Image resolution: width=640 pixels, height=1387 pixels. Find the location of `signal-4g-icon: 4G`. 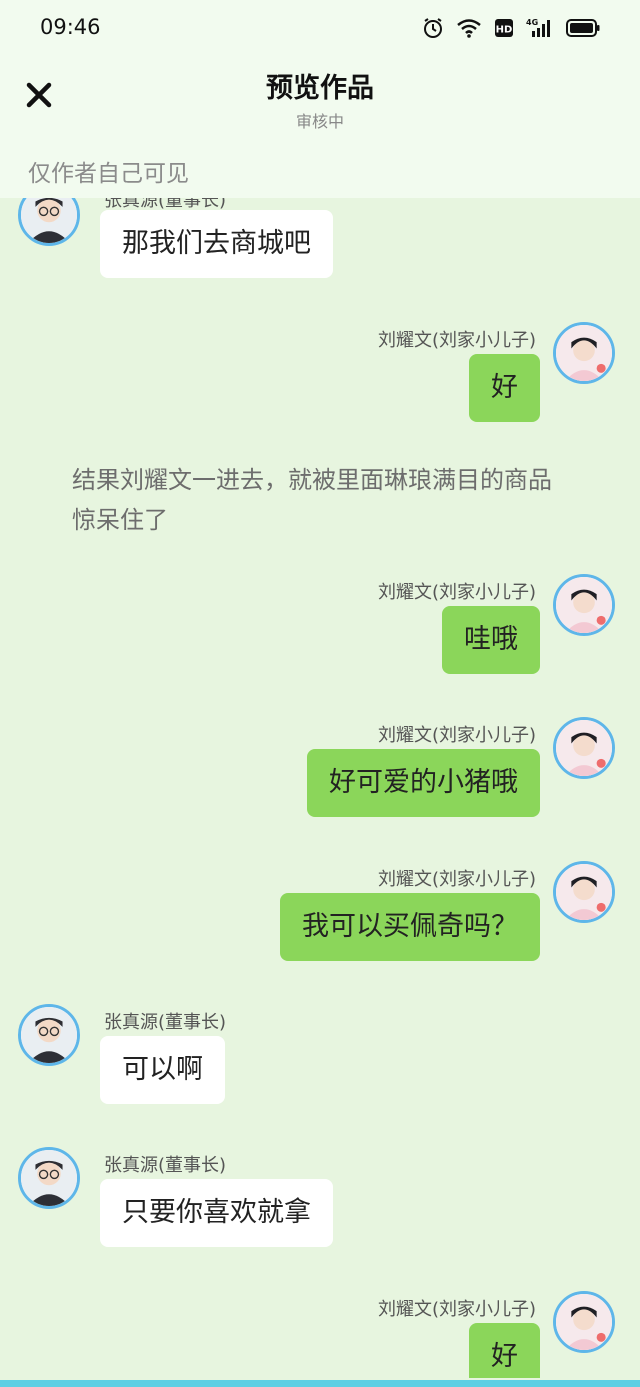

signal-4g-icon: 4G is located at coordinates (540, 28).